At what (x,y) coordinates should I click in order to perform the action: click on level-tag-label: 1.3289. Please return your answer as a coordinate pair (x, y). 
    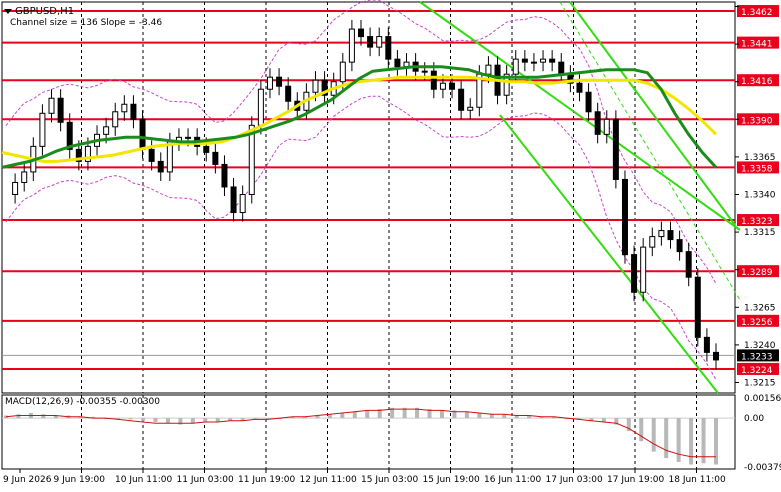
    Looking at the image, I should click on (757, 273).